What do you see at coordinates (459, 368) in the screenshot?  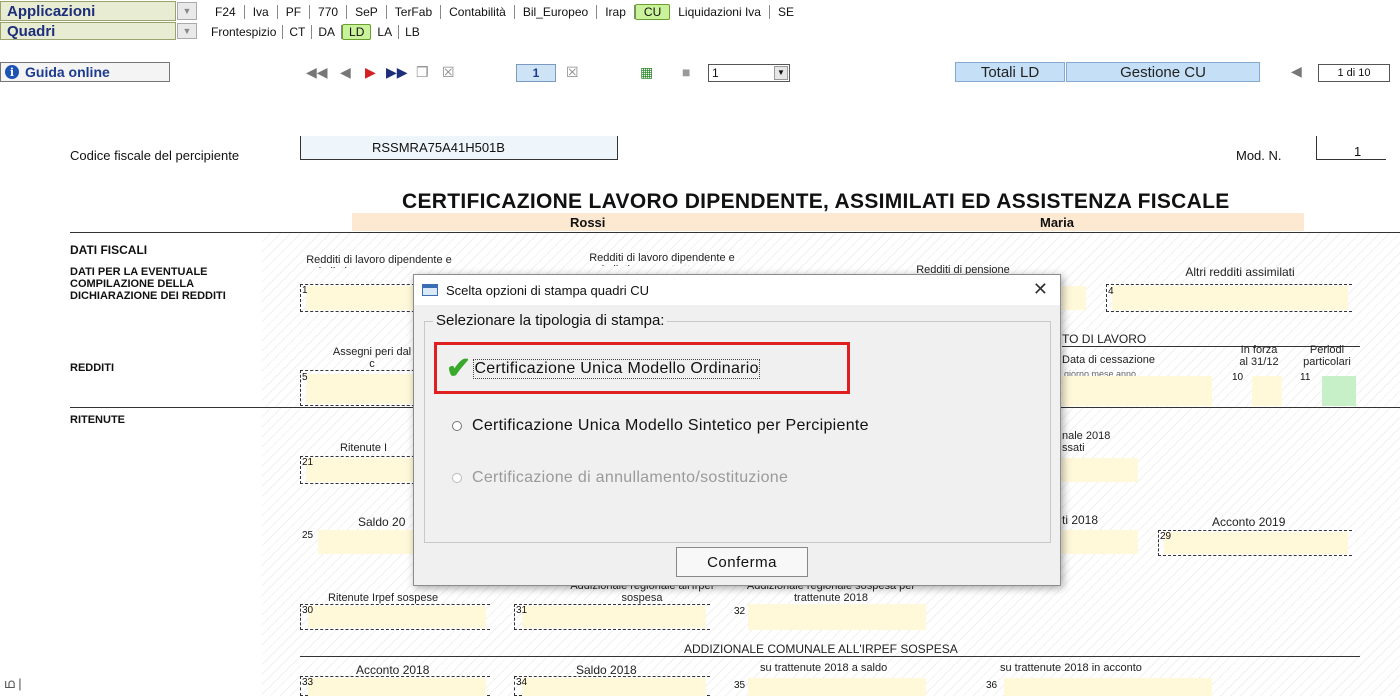 I see `checkmark-icon: ✔` at bounding box center [459, 368].